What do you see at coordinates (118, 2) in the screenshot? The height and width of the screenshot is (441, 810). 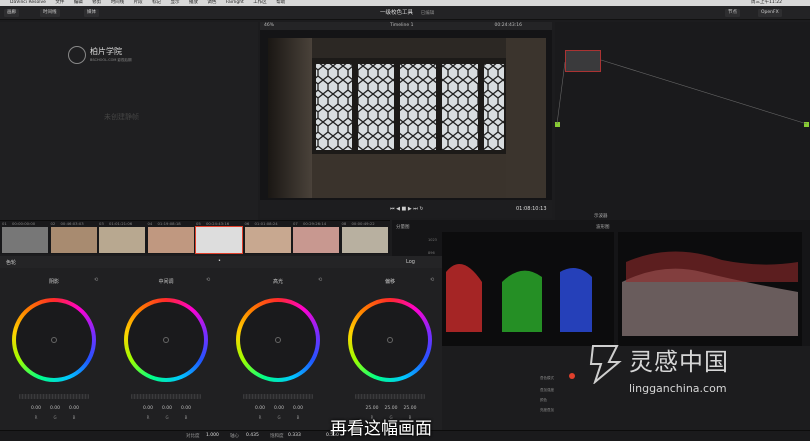 I see `menu-timeline: 时间线` at bounding box center [118, 2].